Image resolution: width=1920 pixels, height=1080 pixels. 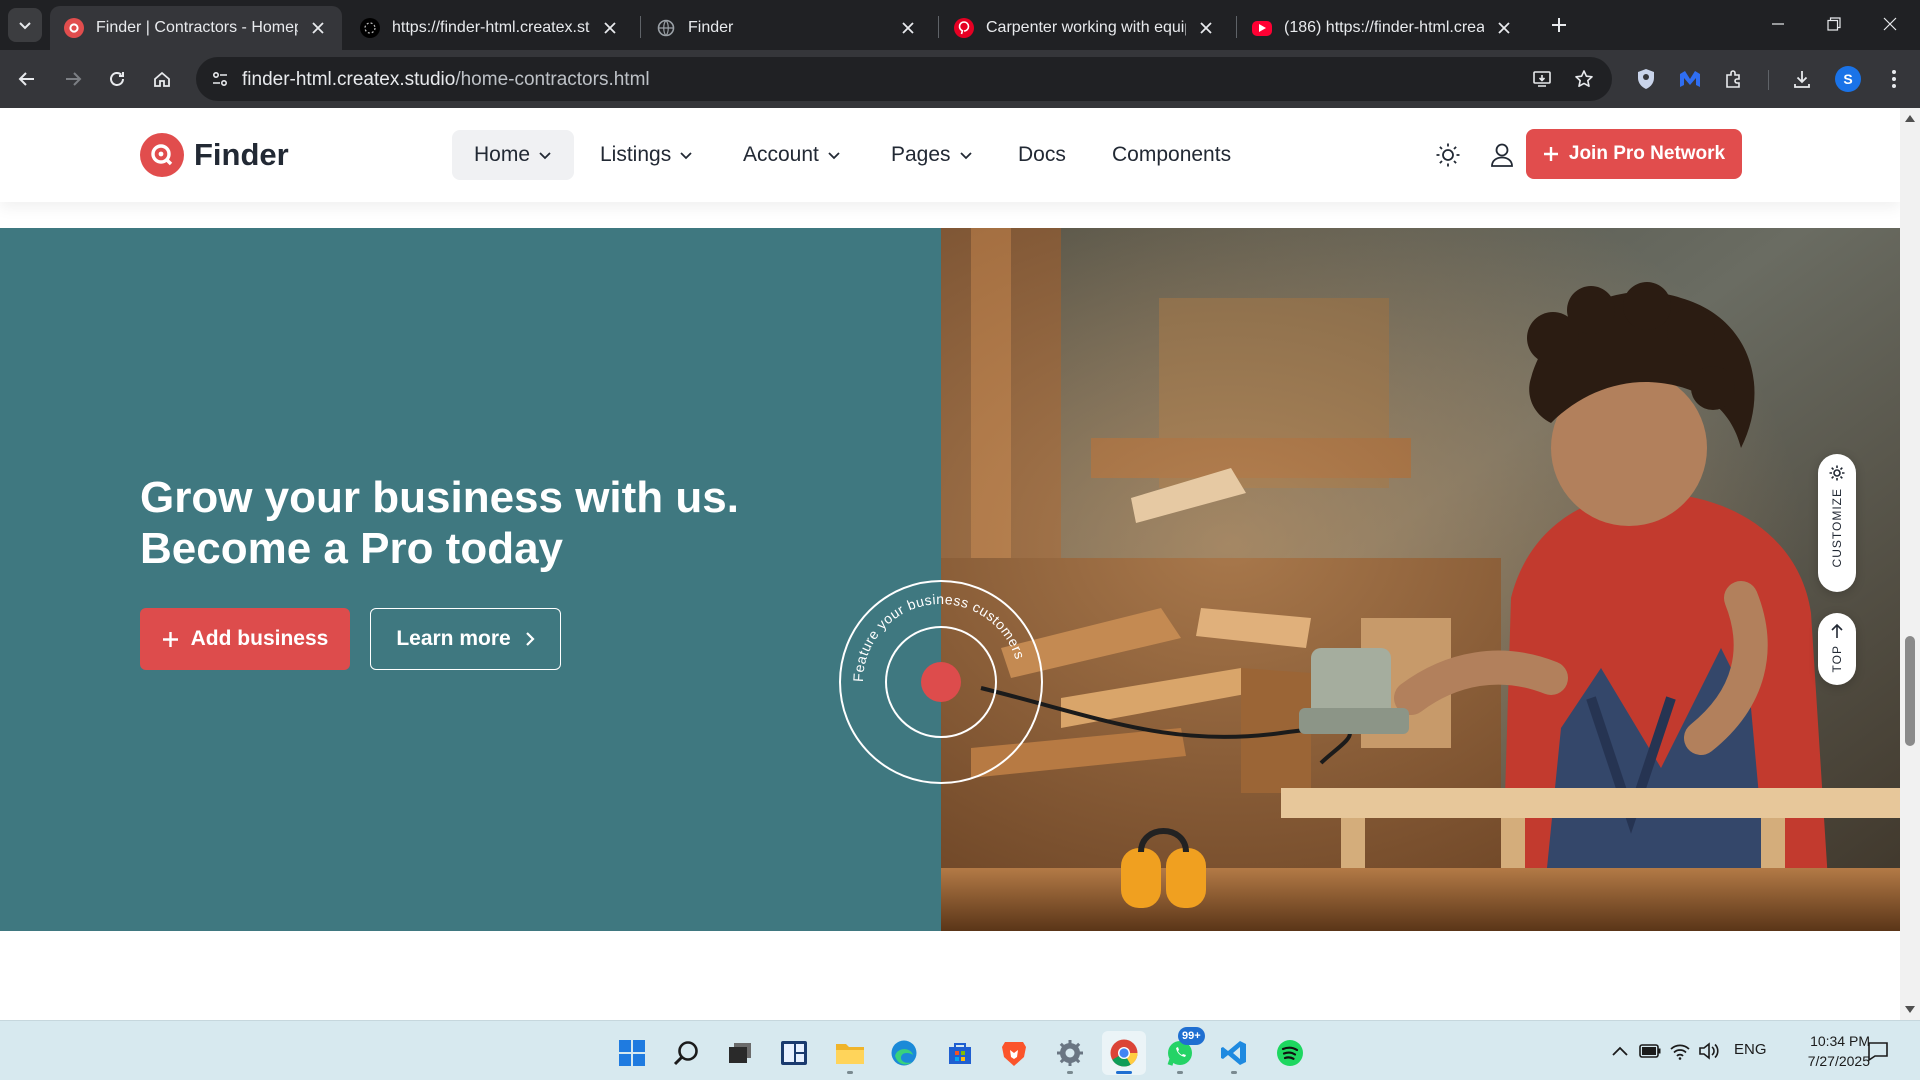 What do you see at coordinates (1910, 564) in the screenshot?
I see `page-scrollbar` at bounding box center [1910, 564].